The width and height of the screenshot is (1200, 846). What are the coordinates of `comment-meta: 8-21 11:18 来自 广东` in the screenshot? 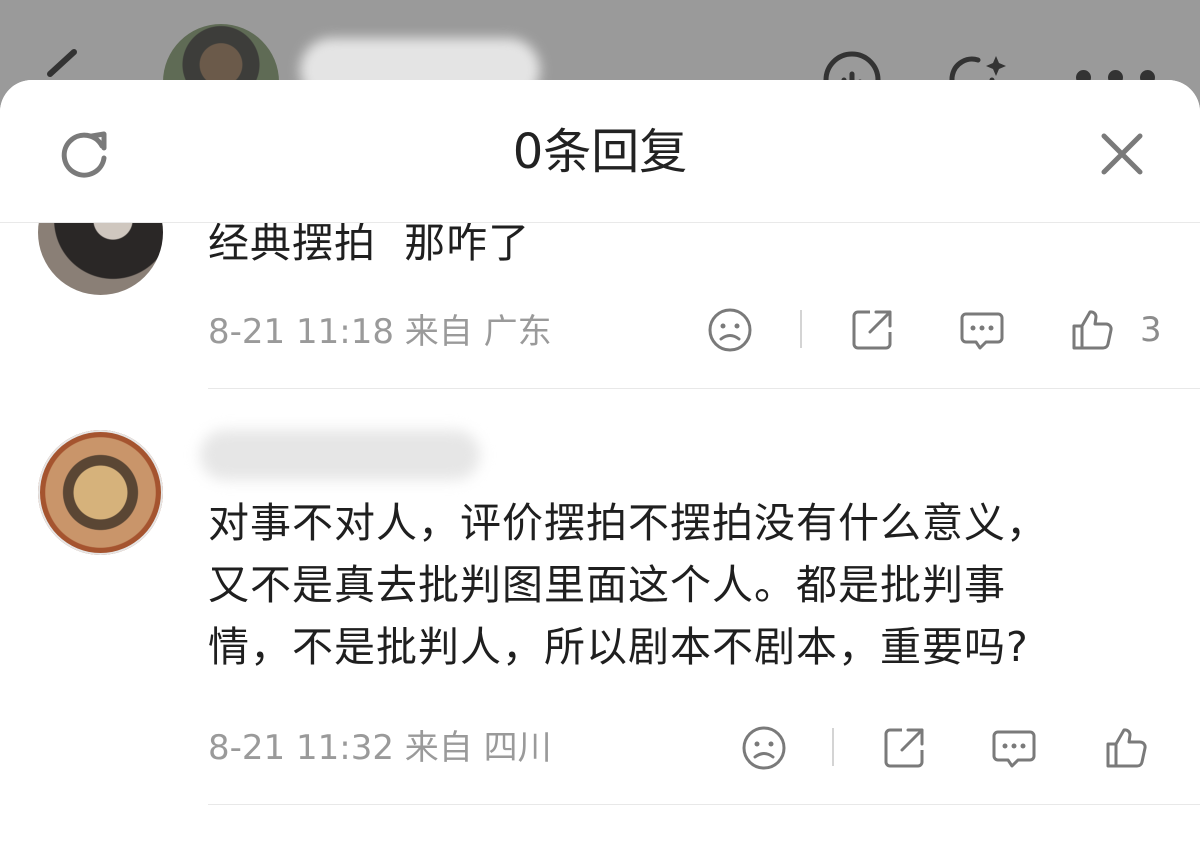 It's located at (380, 332).